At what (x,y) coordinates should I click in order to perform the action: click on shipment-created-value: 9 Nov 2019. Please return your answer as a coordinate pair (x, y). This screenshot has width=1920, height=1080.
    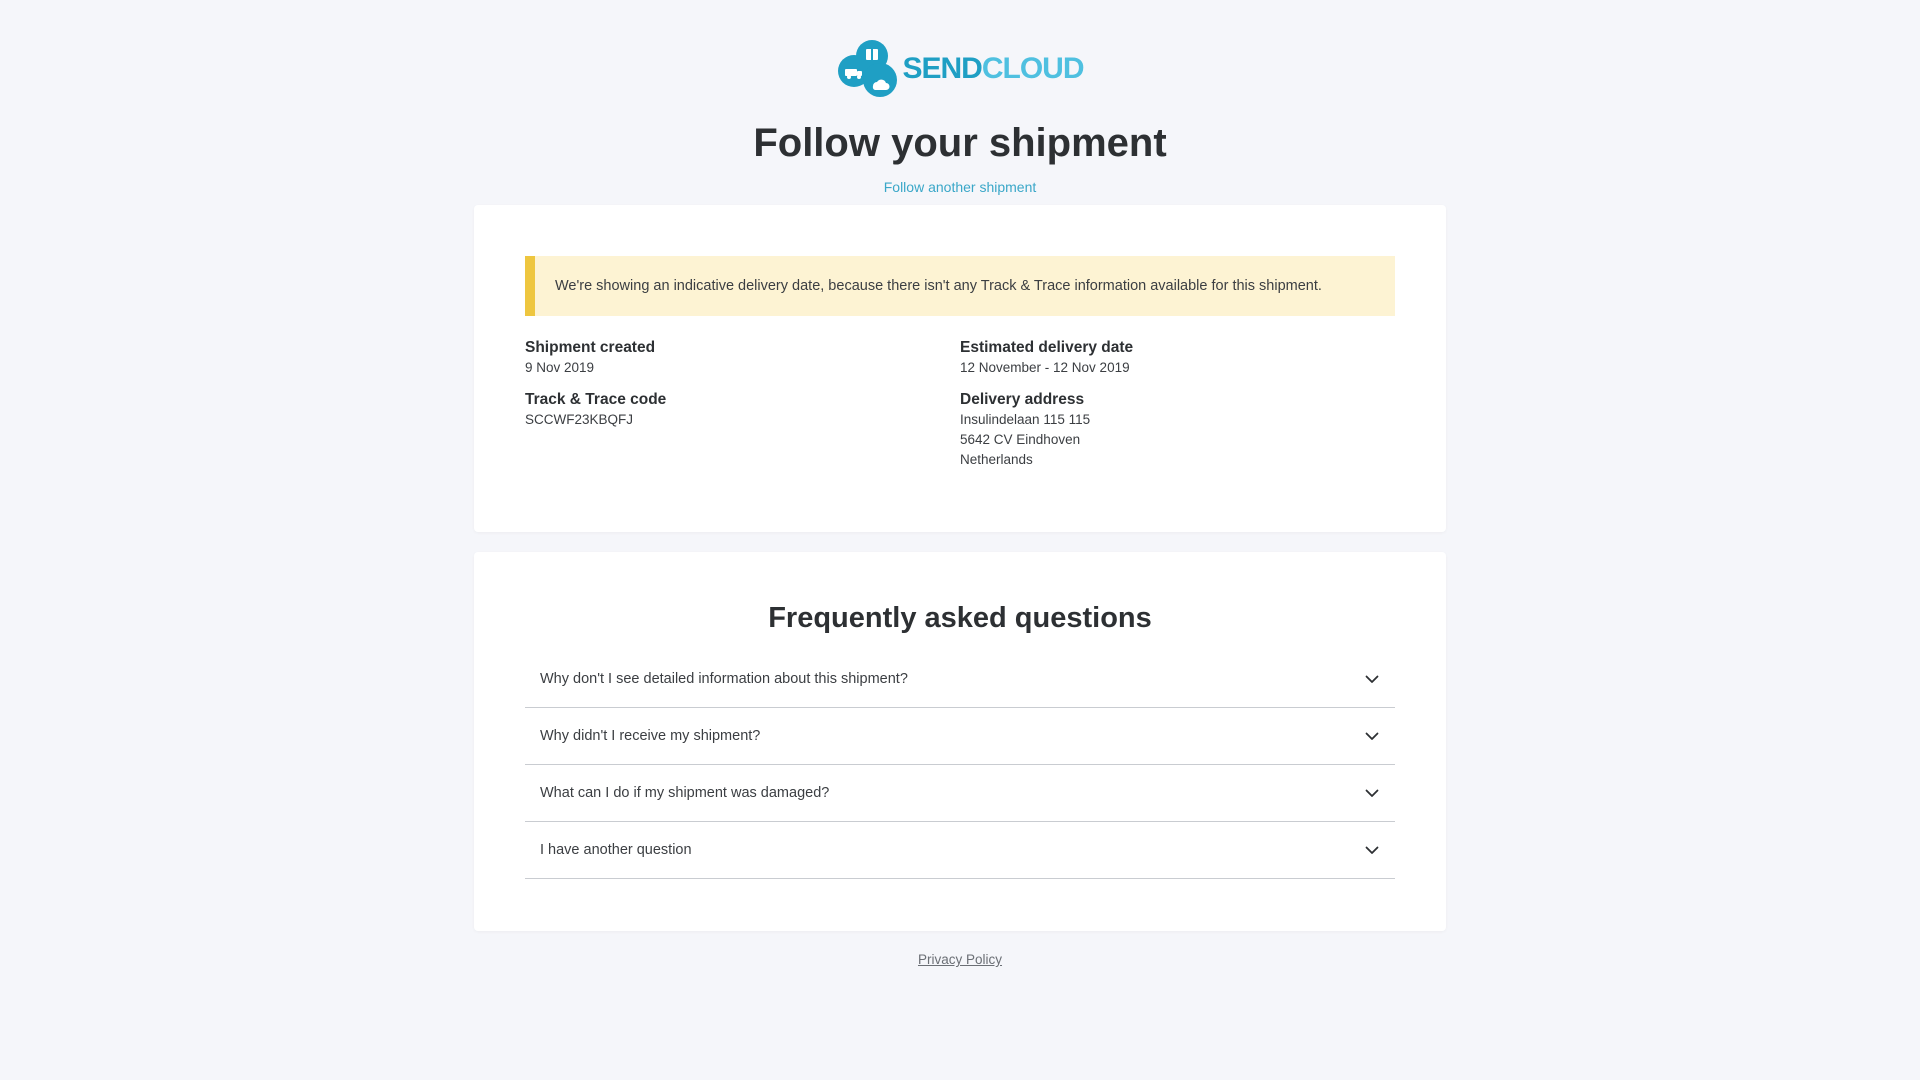
    Looking at the image, I should click on (560, 367).